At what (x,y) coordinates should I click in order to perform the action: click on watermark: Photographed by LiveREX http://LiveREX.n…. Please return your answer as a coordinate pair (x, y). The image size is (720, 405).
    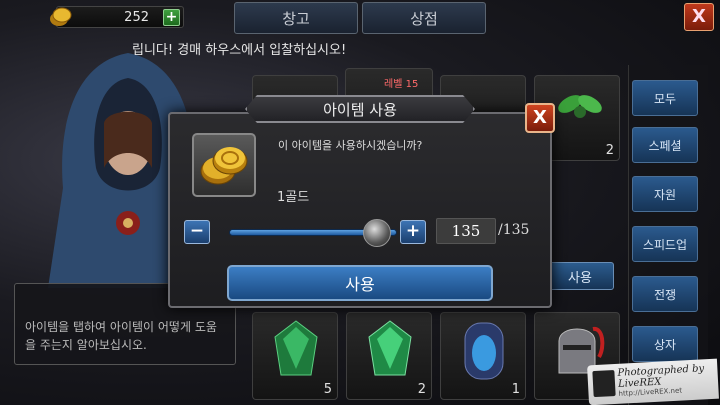
    Looking at the image, I should click on (653, 381).